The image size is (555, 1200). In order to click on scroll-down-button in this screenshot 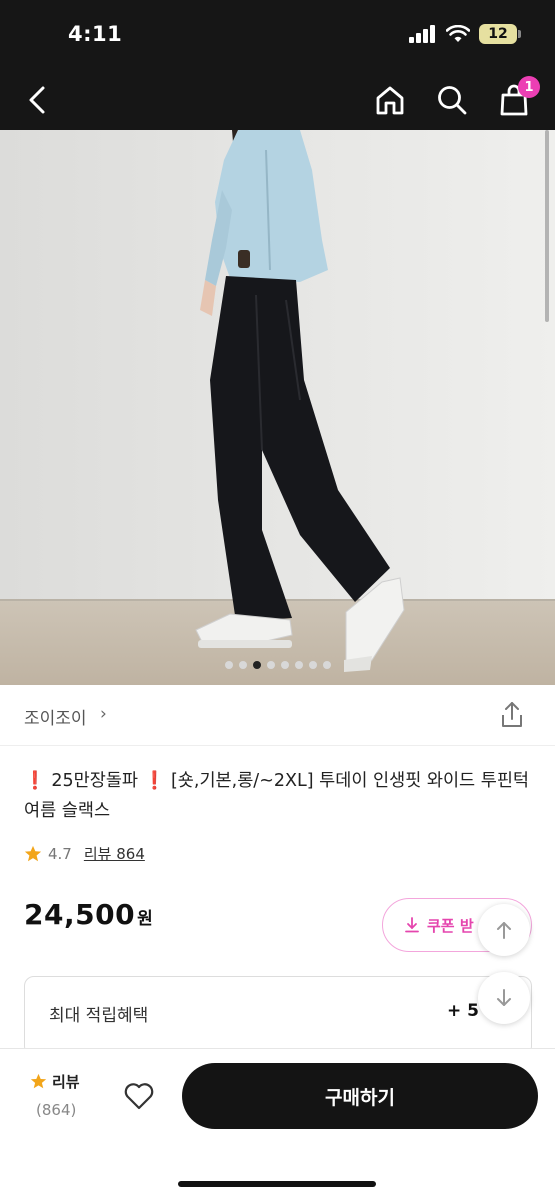, I will do `click(504, 998)`.